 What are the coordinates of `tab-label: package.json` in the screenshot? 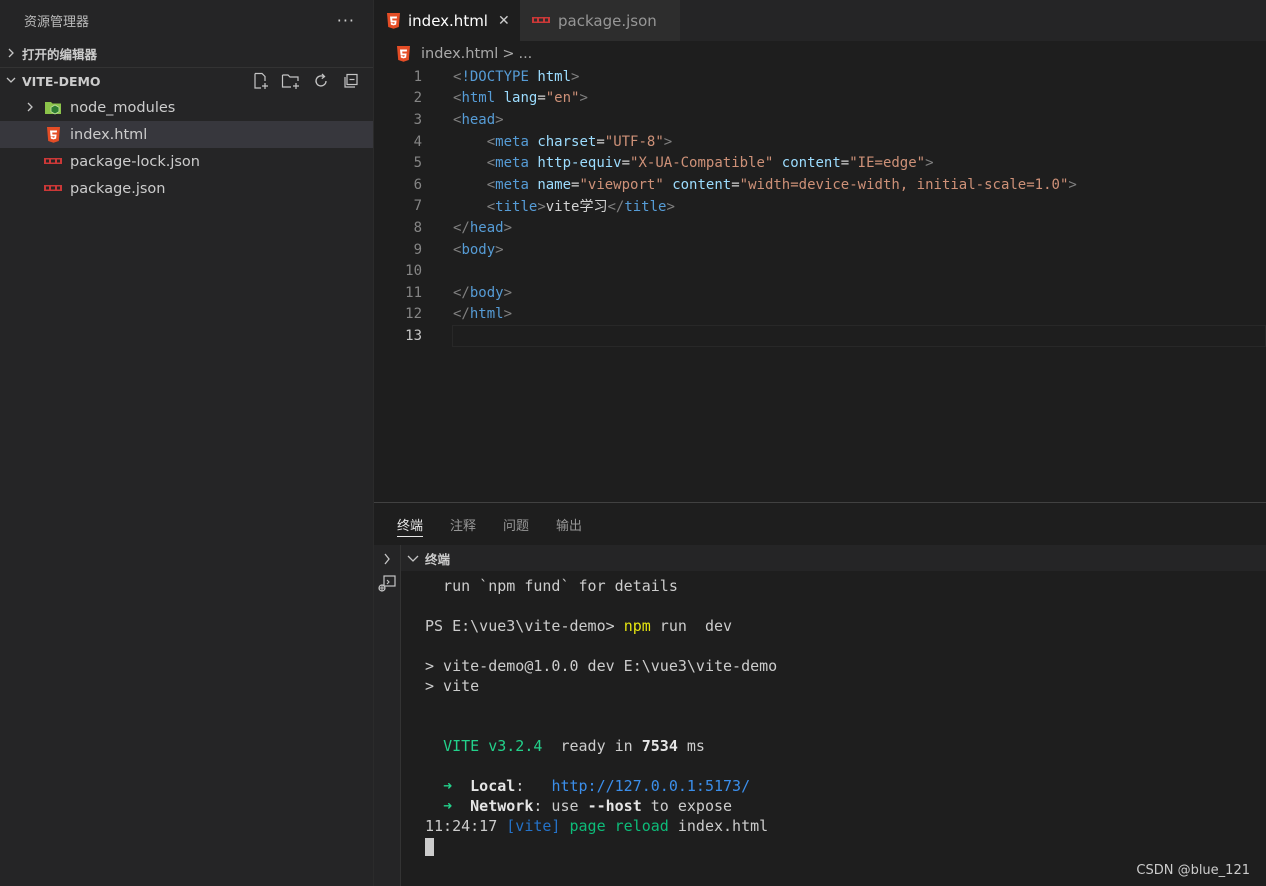 It's located at (607, 20).